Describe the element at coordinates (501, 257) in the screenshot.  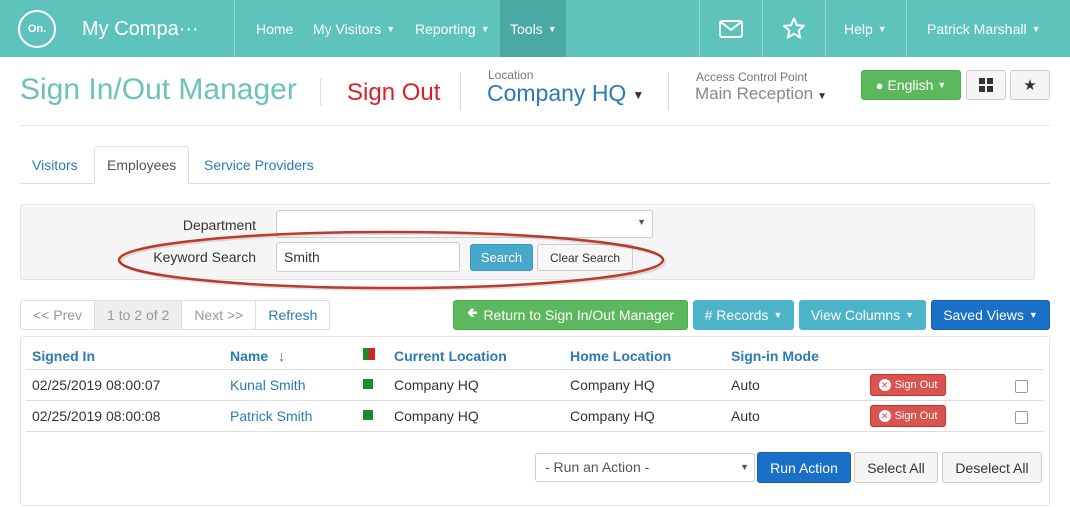
I see `search-button: Search` at that location.